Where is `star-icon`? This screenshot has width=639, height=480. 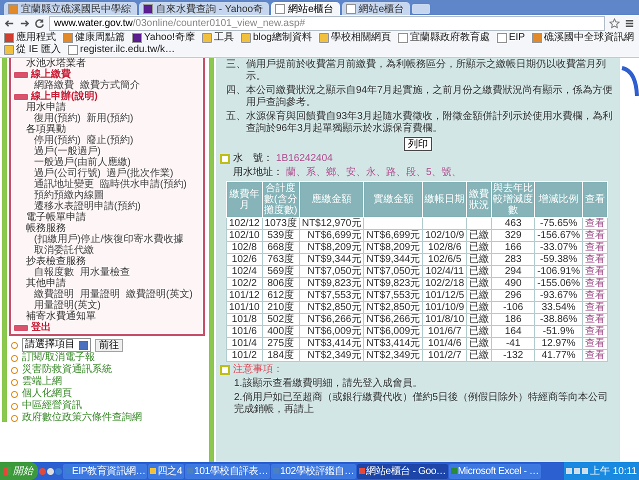 star-icon is located at coordinates (614, 23).